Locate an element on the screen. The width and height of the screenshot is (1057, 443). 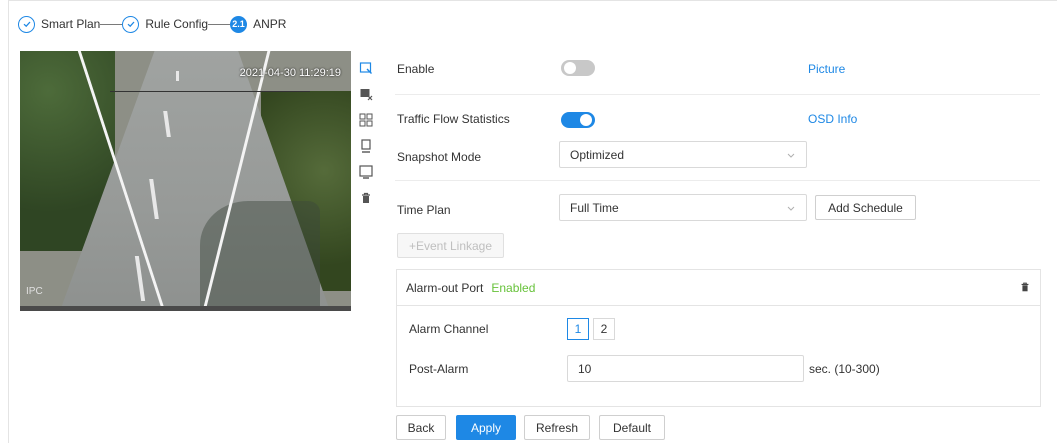
enable-label: Enable is located at coordinates (416, 69).